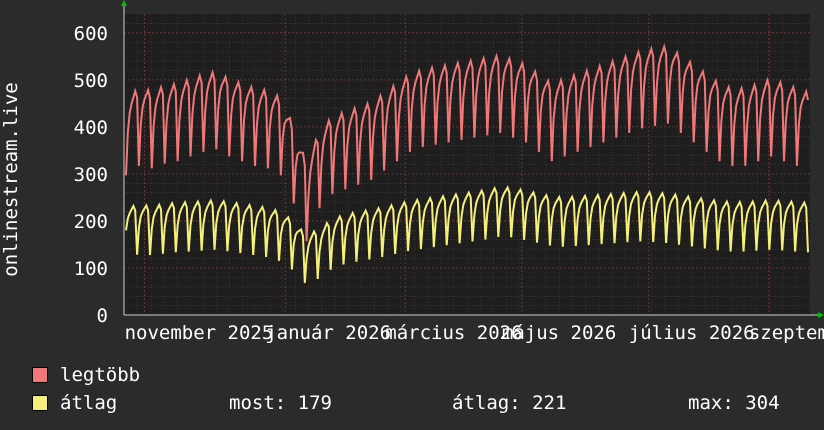 Image resolution: width=824 pixels, height=430 pixels. What do you see at coordinates (509, 403) in the screenshot?
I see `stat-avg: átlag: 221` at bounding box center [509, 403].